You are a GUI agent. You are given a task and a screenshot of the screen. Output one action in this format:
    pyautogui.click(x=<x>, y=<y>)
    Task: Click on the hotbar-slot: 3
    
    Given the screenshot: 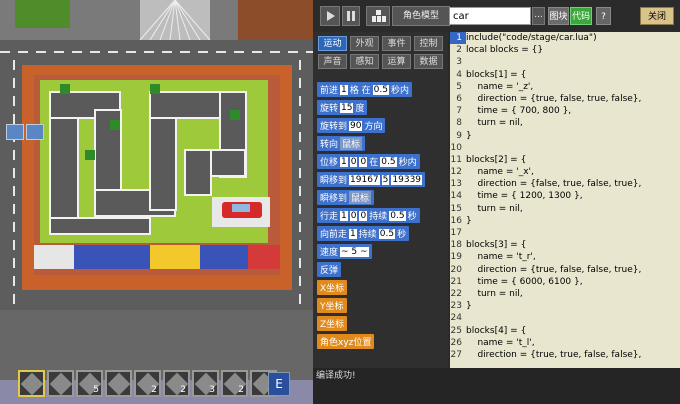 What is the action you would take?
    pyautogui.click(x=205, y=383)
    